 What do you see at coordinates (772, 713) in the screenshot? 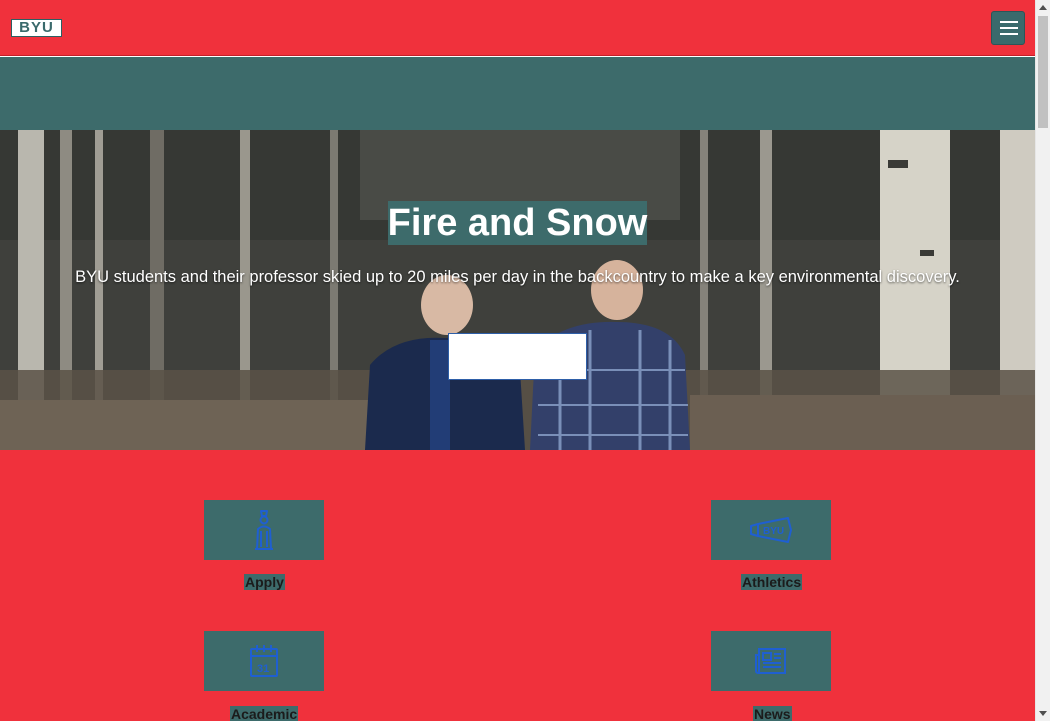
I see `news-label: News` at bounding box center [772, 713].